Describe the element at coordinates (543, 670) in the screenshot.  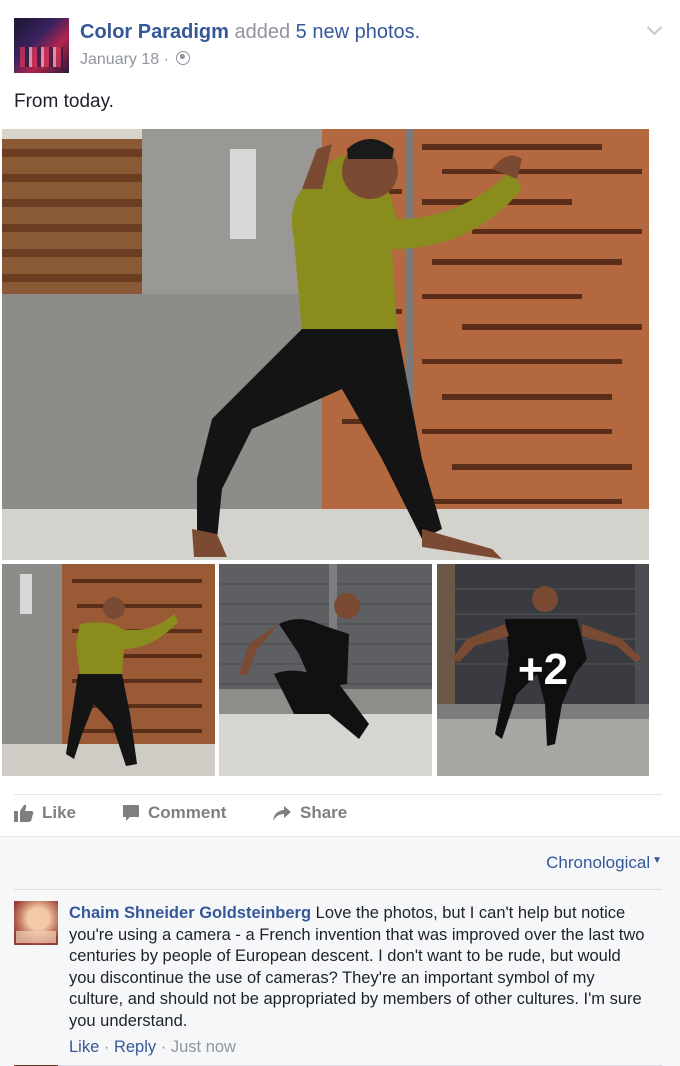
I see `more-photos-count: +2` at that location.